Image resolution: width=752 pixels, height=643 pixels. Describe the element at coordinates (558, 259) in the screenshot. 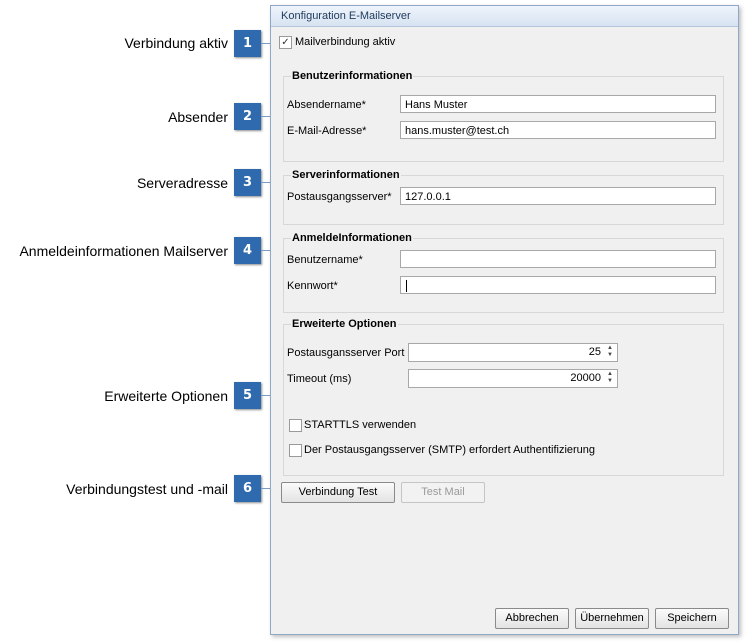

I see `username-input` at that location.